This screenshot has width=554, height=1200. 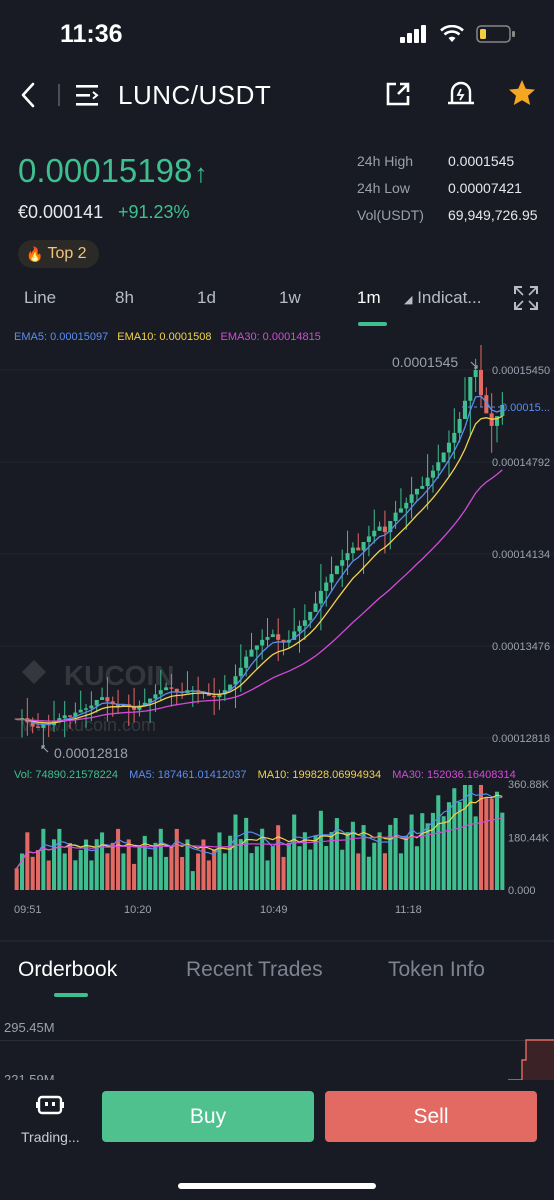 What do you see at coordinates (521, 647) in the screenshot?
I see `price-axis-tick: 0.00013476` at bounding box center [521, 647].